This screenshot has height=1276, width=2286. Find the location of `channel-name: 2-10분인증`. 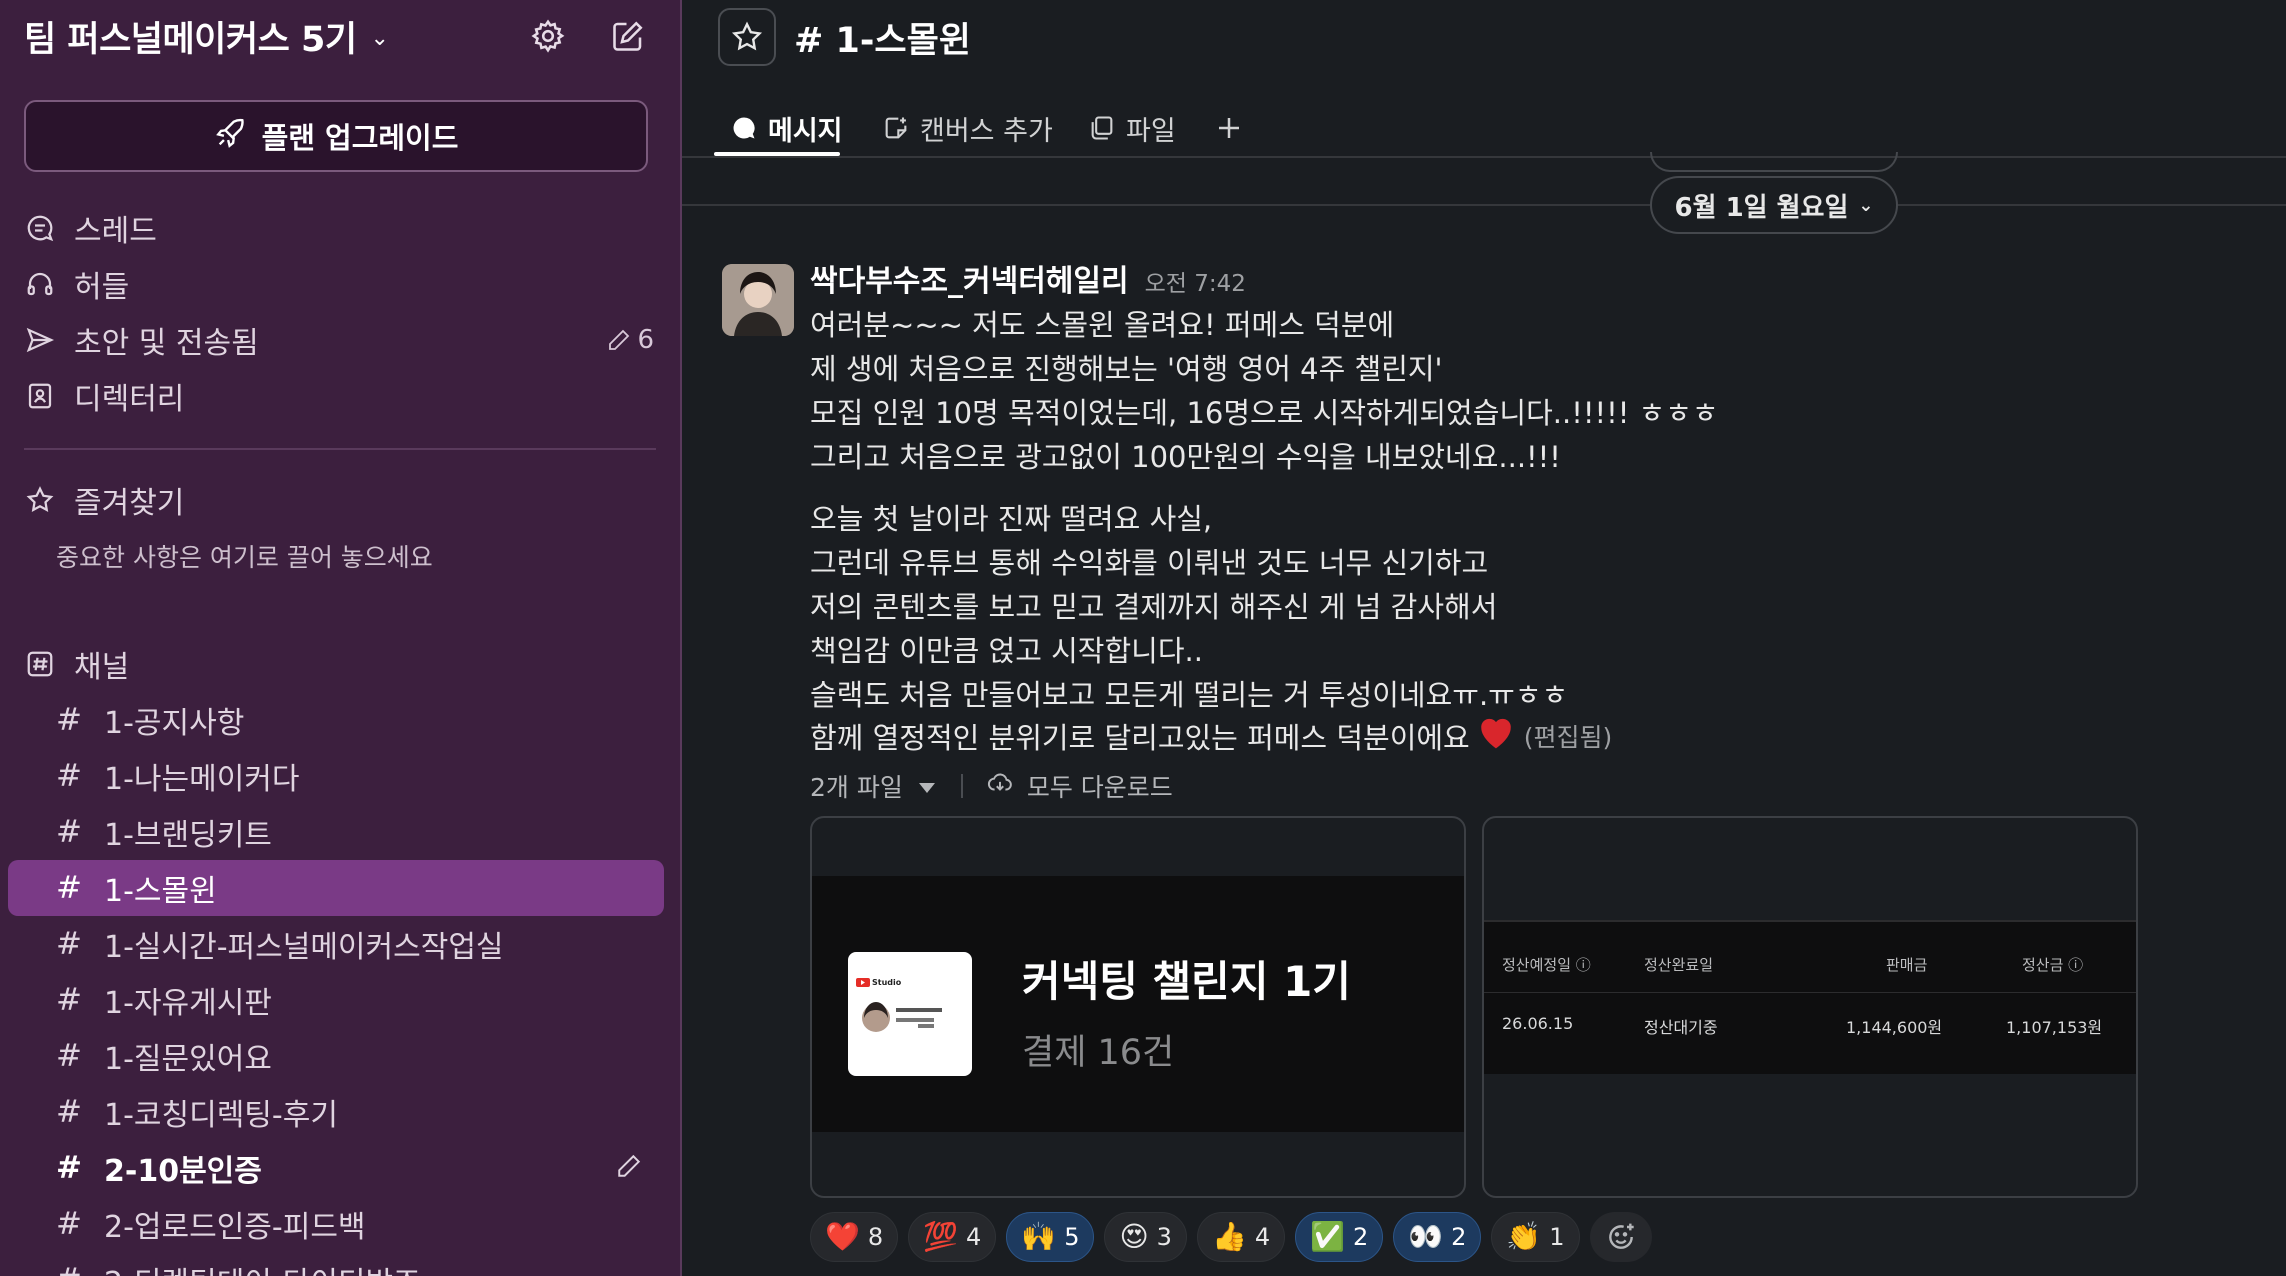

channel-name: 2-10분인증 is located at coordinates (183, 1171).